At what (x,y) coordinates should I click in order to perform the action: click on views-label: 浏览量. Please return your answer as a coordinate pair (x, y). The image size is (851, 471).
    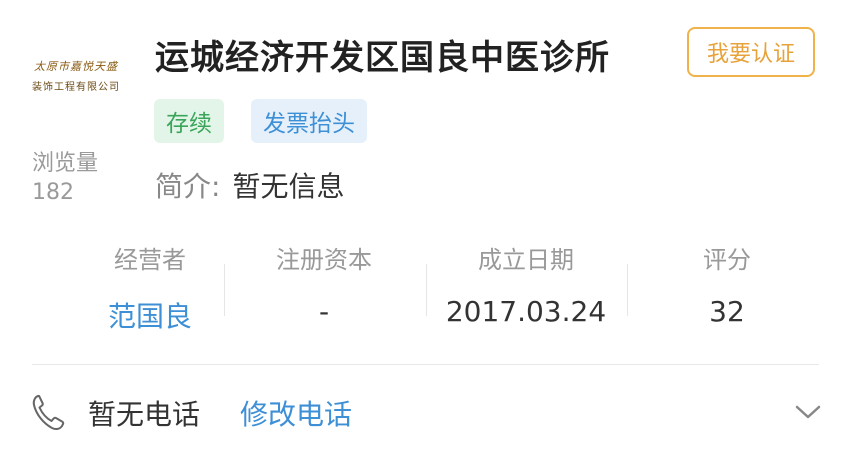
    Looking at the image, I should click on (65, 163).